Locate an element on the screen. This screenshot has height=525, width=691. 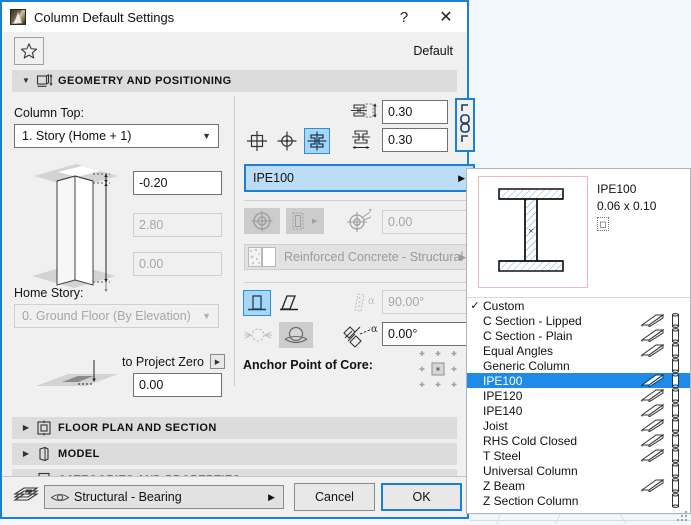
building-material-value: Reinforced Concrete - Structural is located at coordinates (374, 257).